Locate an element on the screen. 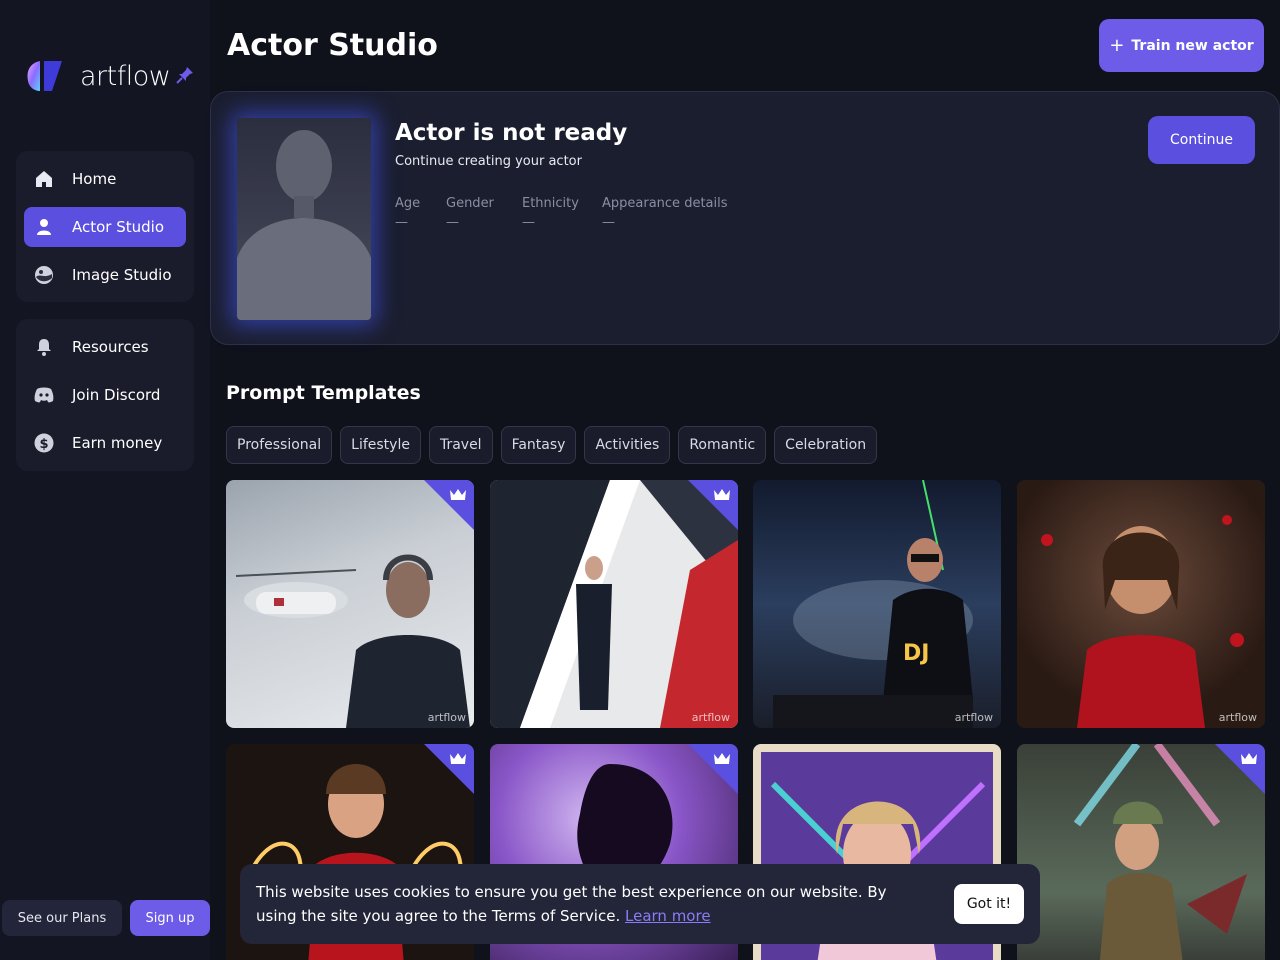 The height and width of the screenshot is (960, 1280). secondary-nav: Resources Join Discord $ Earn money is located at coordinates (105, 395).